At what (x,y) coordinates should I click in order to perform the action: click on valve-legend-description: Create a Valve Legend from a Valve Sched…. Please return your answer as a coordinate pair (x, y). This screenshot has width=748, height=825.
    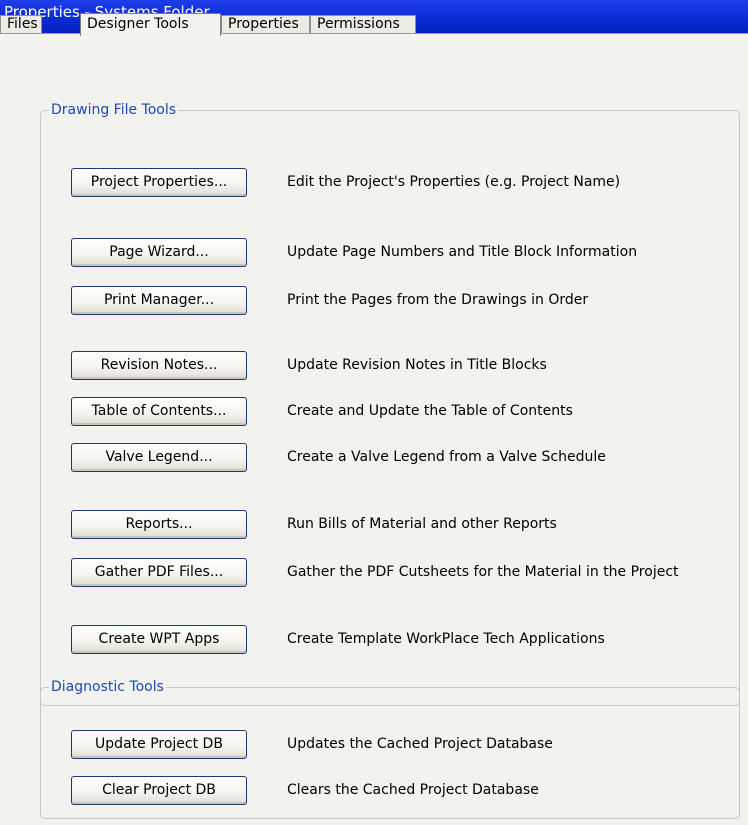
    Looking at the image, I should click on (446, 457).